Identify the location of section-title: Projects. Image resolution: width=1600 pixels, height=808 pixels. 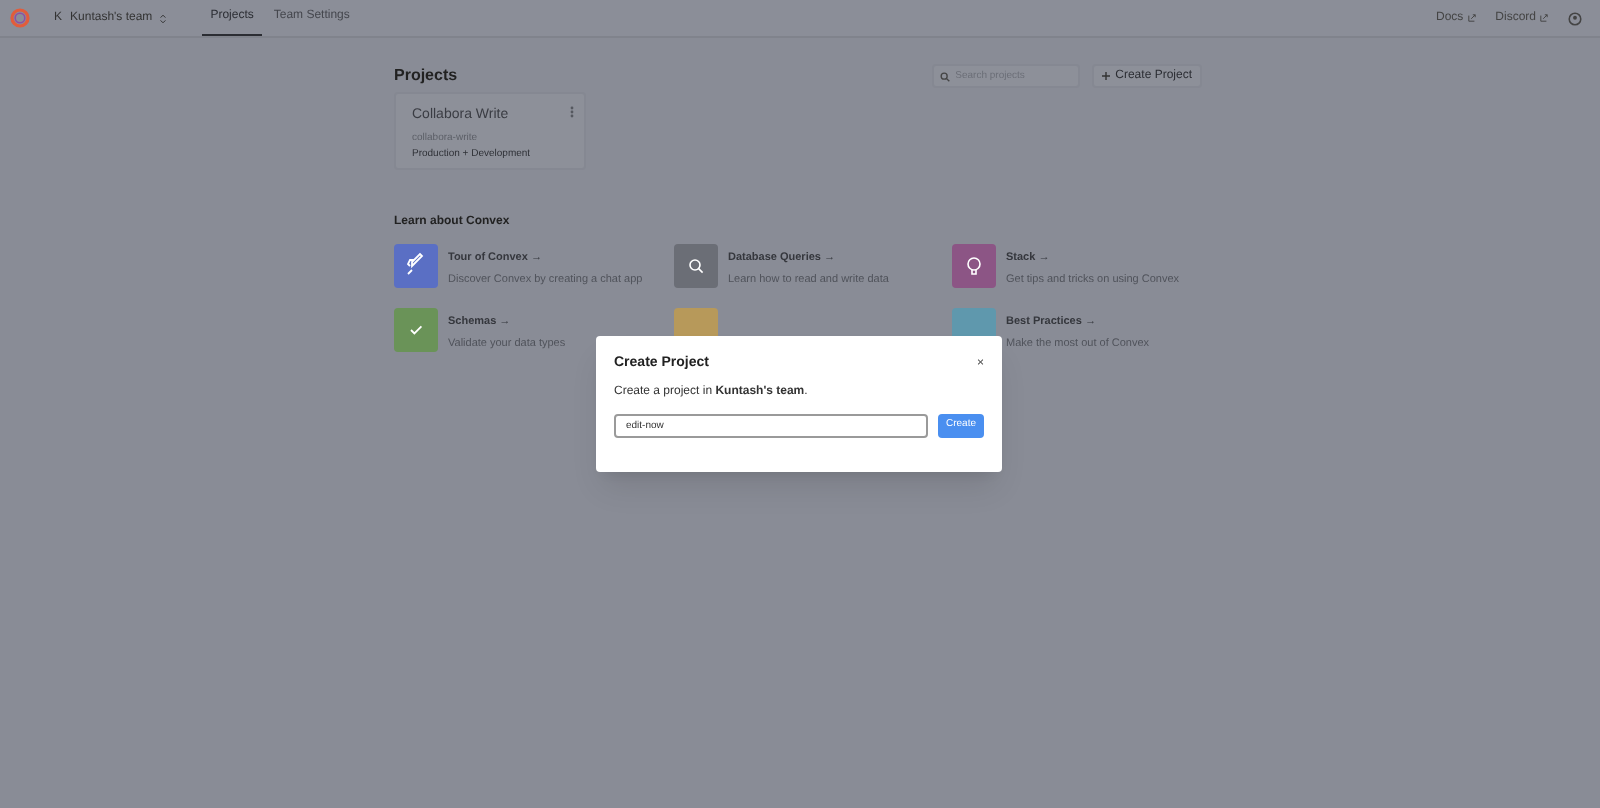
(426, 76).